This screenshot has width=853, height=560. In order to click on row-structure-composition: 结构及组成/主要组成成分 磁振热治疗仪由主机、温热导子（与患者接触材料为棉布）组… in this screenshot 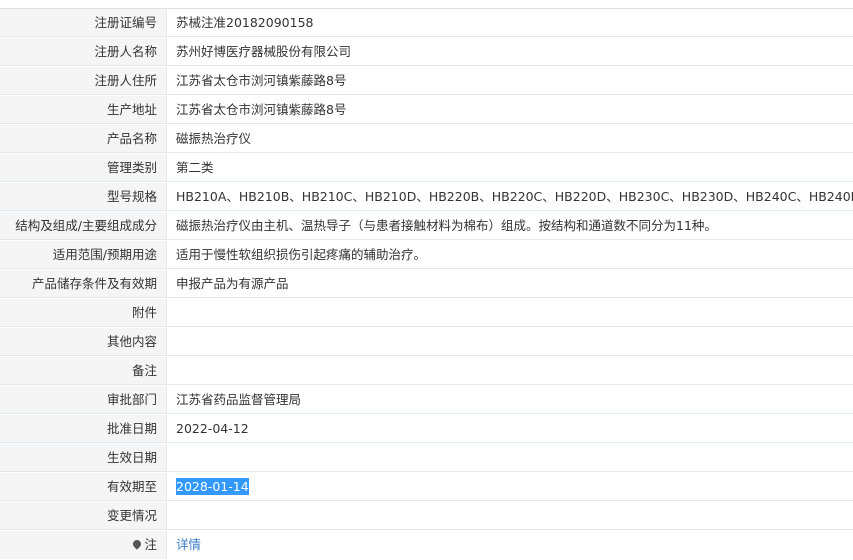, I will do `click(426, 226)`.